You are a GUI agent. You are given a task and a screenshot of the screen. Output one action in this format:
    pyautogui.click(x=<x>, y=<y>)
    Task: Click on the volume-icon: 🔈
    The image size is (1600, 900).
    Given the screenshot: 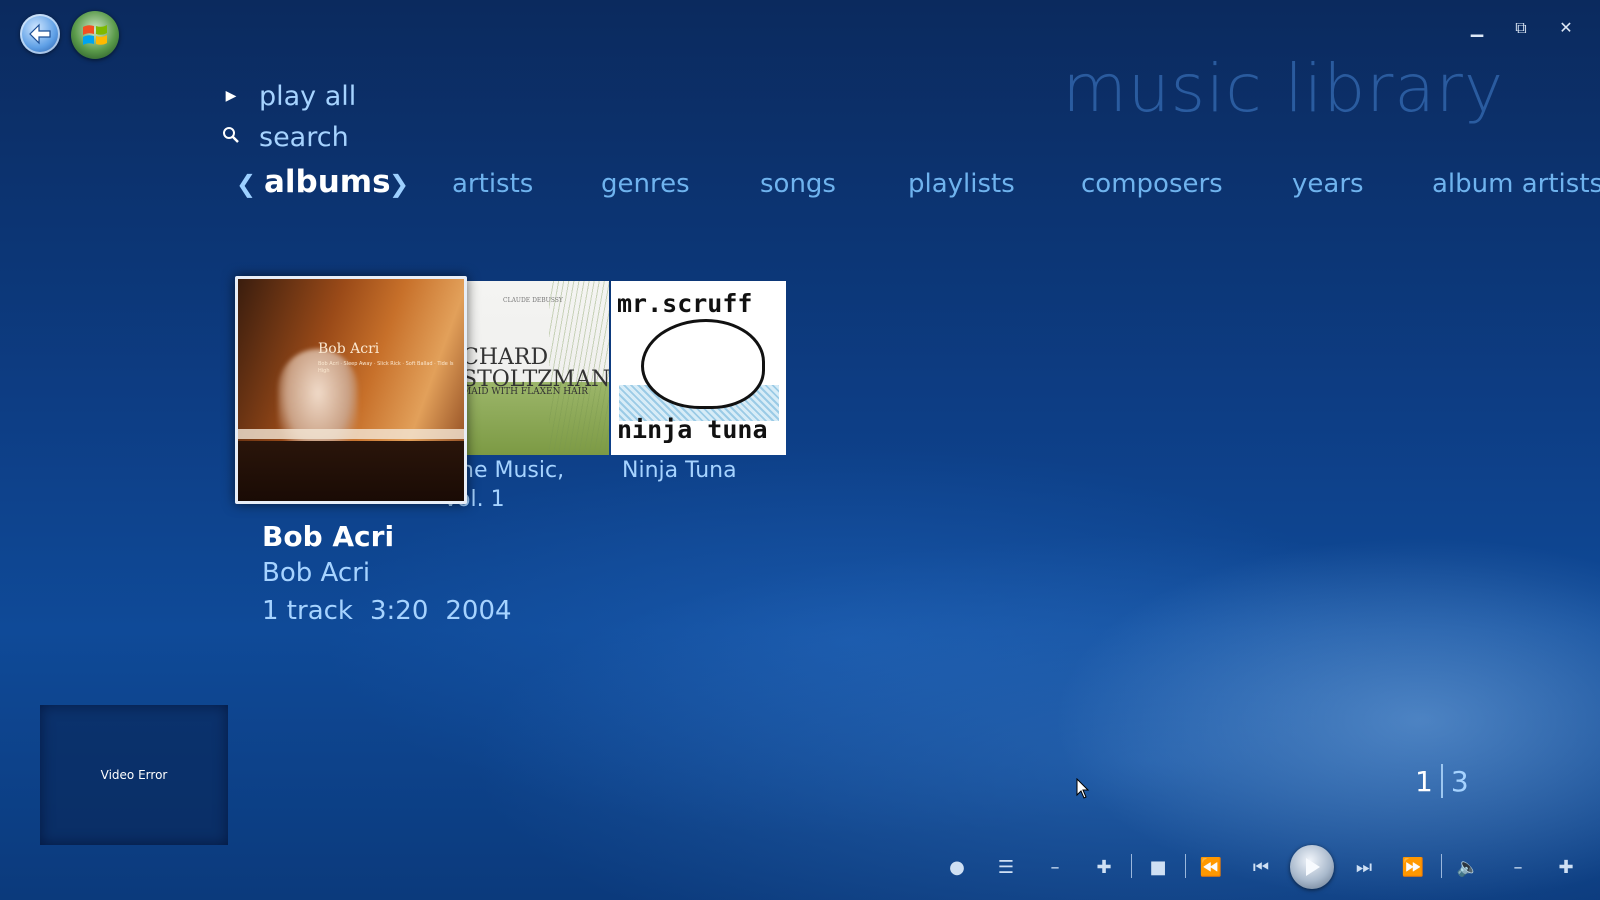 What is the action you would take?
    pyautogui.click(x=1468, y=867)
    